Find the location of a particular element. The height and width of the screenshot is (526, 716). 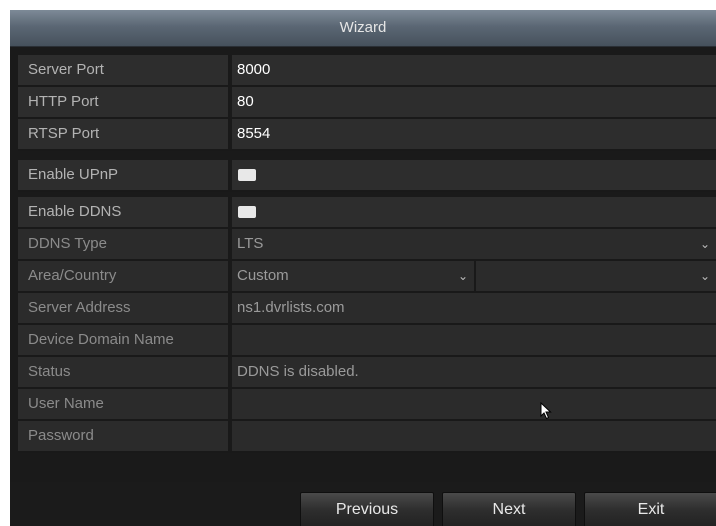

status-row: Status DDNS is disabled. is located at coordinates (367, 373).